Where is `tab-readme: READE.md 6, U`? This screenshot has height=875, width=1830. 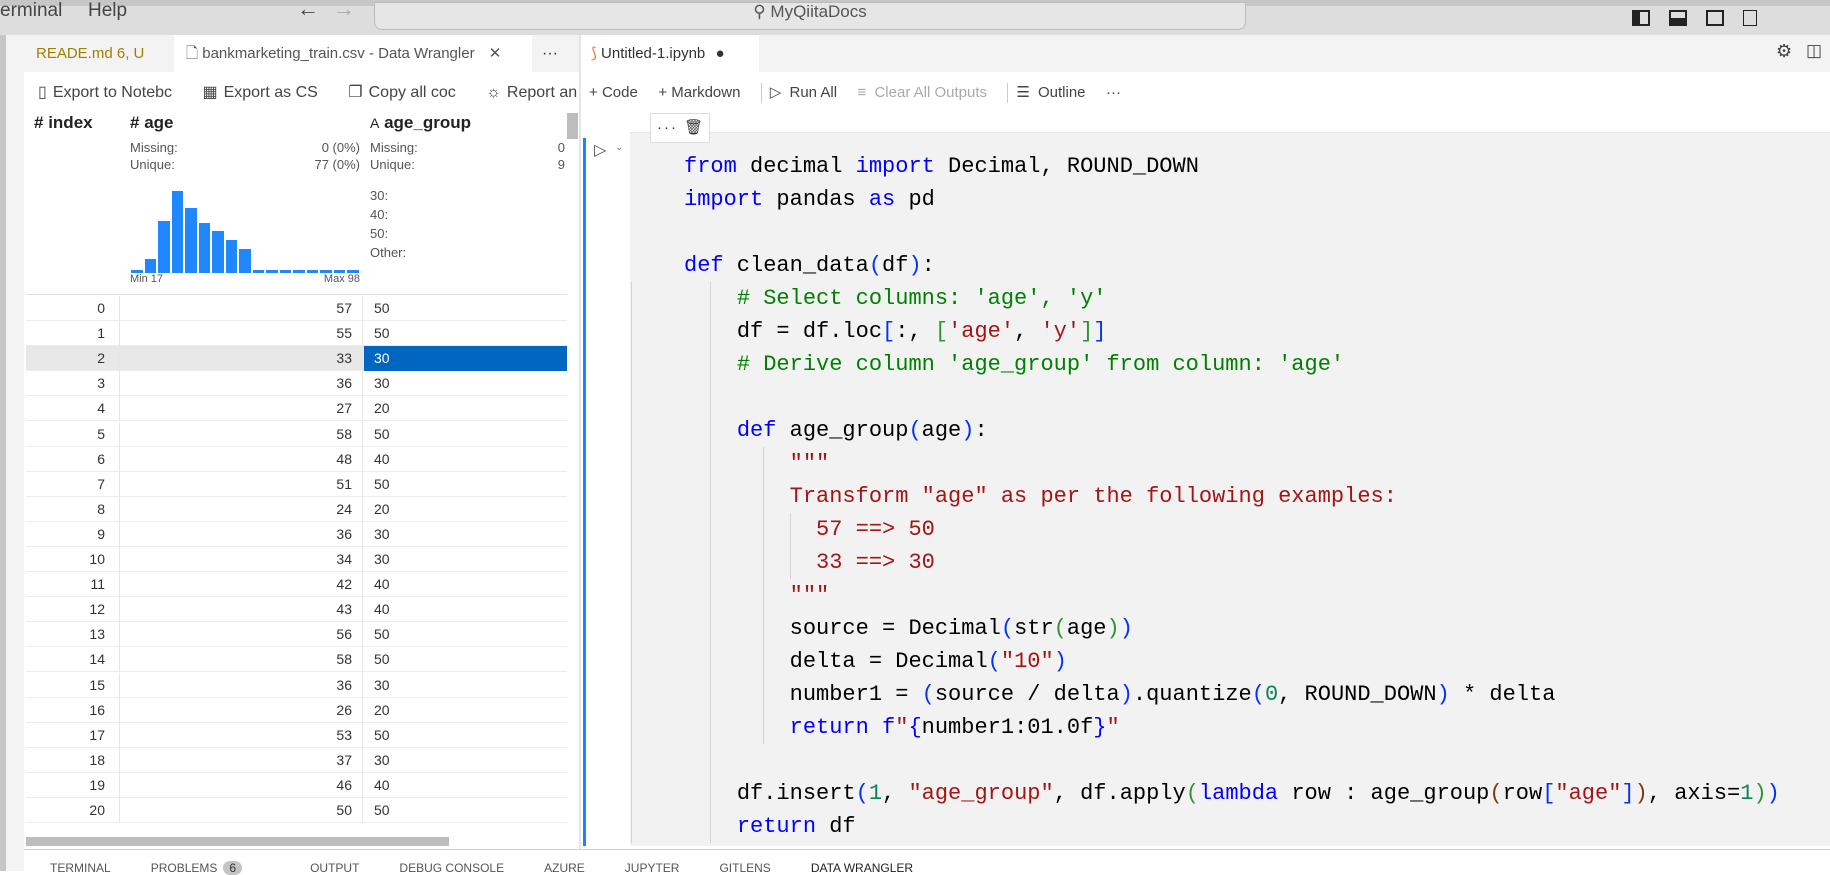 tab-readme: READE.md 6, U is located at coordinates (99, 53).